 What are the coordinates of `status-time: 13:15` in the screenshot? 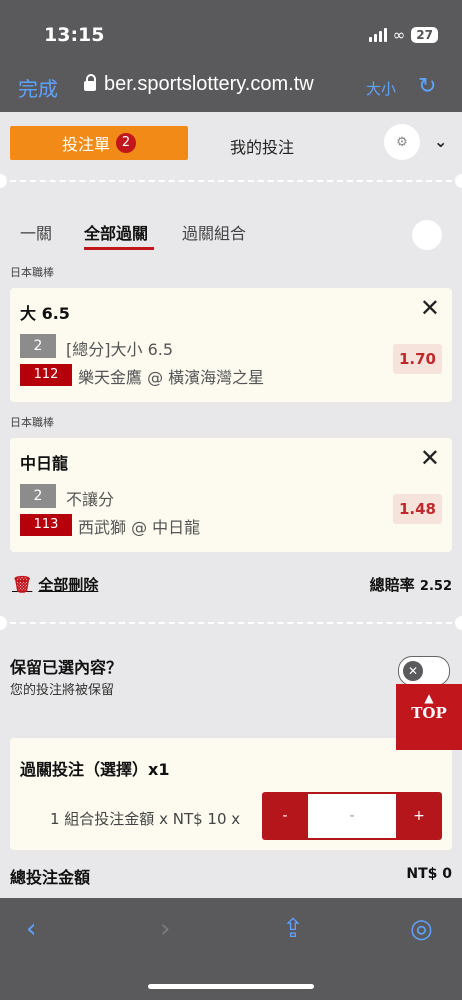 It's located at (74, 35).